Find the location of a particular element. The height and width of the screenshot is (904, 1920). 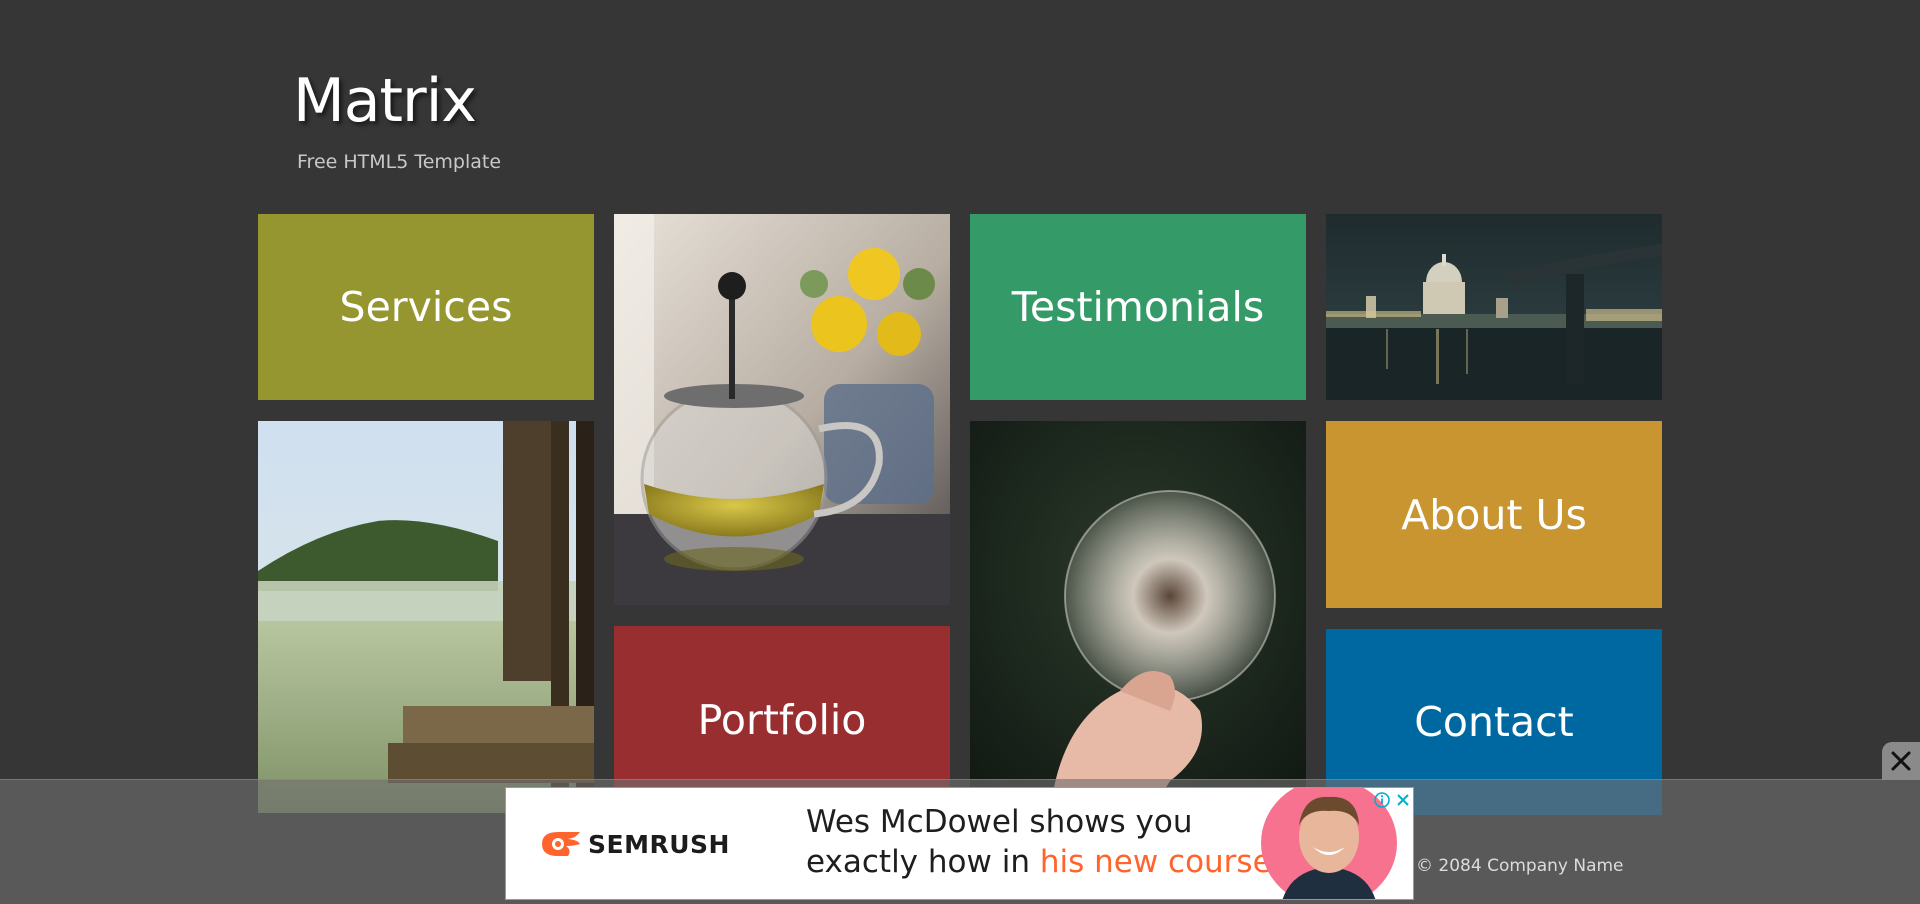

ad-overlay-close-button is located at coordinates (1901, 761).